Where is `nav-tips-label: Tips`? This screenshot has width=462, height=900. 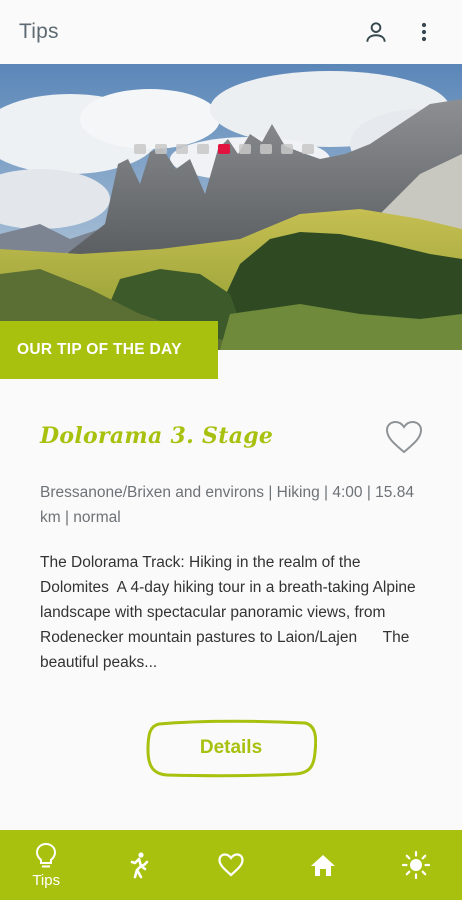 nav-tips-label: Tips is located at coordinates (46, 880).